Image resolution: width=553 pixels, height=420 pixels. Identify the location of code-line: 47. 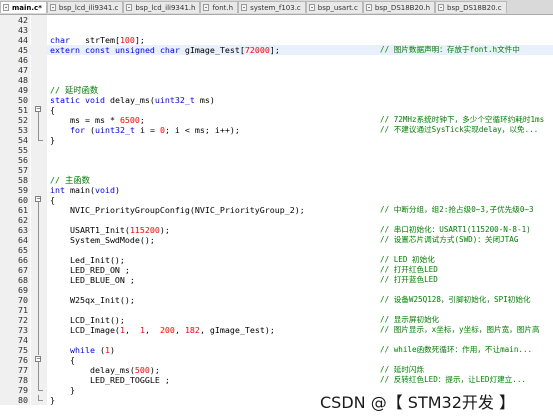
(276, 70).